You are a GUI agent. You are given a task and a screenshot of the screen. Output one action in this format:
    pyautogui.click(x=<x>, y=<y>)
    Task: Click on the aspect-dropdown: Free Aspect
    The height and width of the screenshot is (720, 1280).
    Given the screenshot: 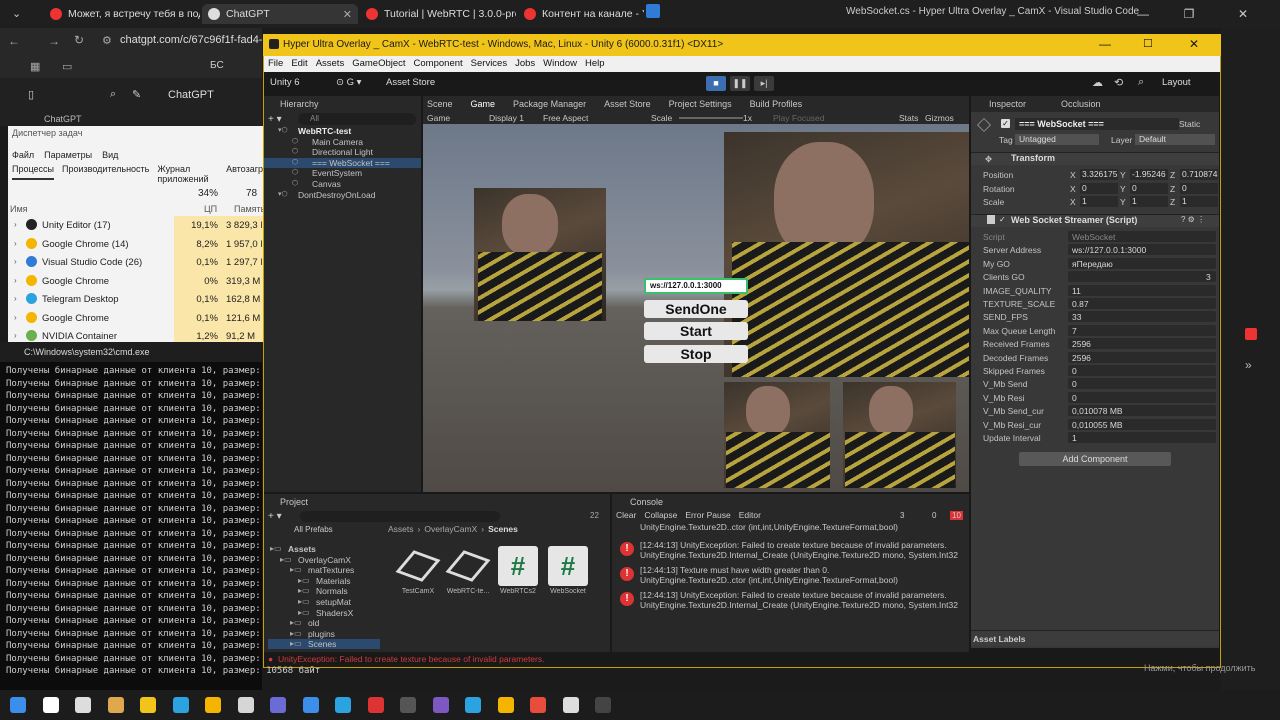 What is the action you would take?
    pyautogui.click(x=565, y=118)
    